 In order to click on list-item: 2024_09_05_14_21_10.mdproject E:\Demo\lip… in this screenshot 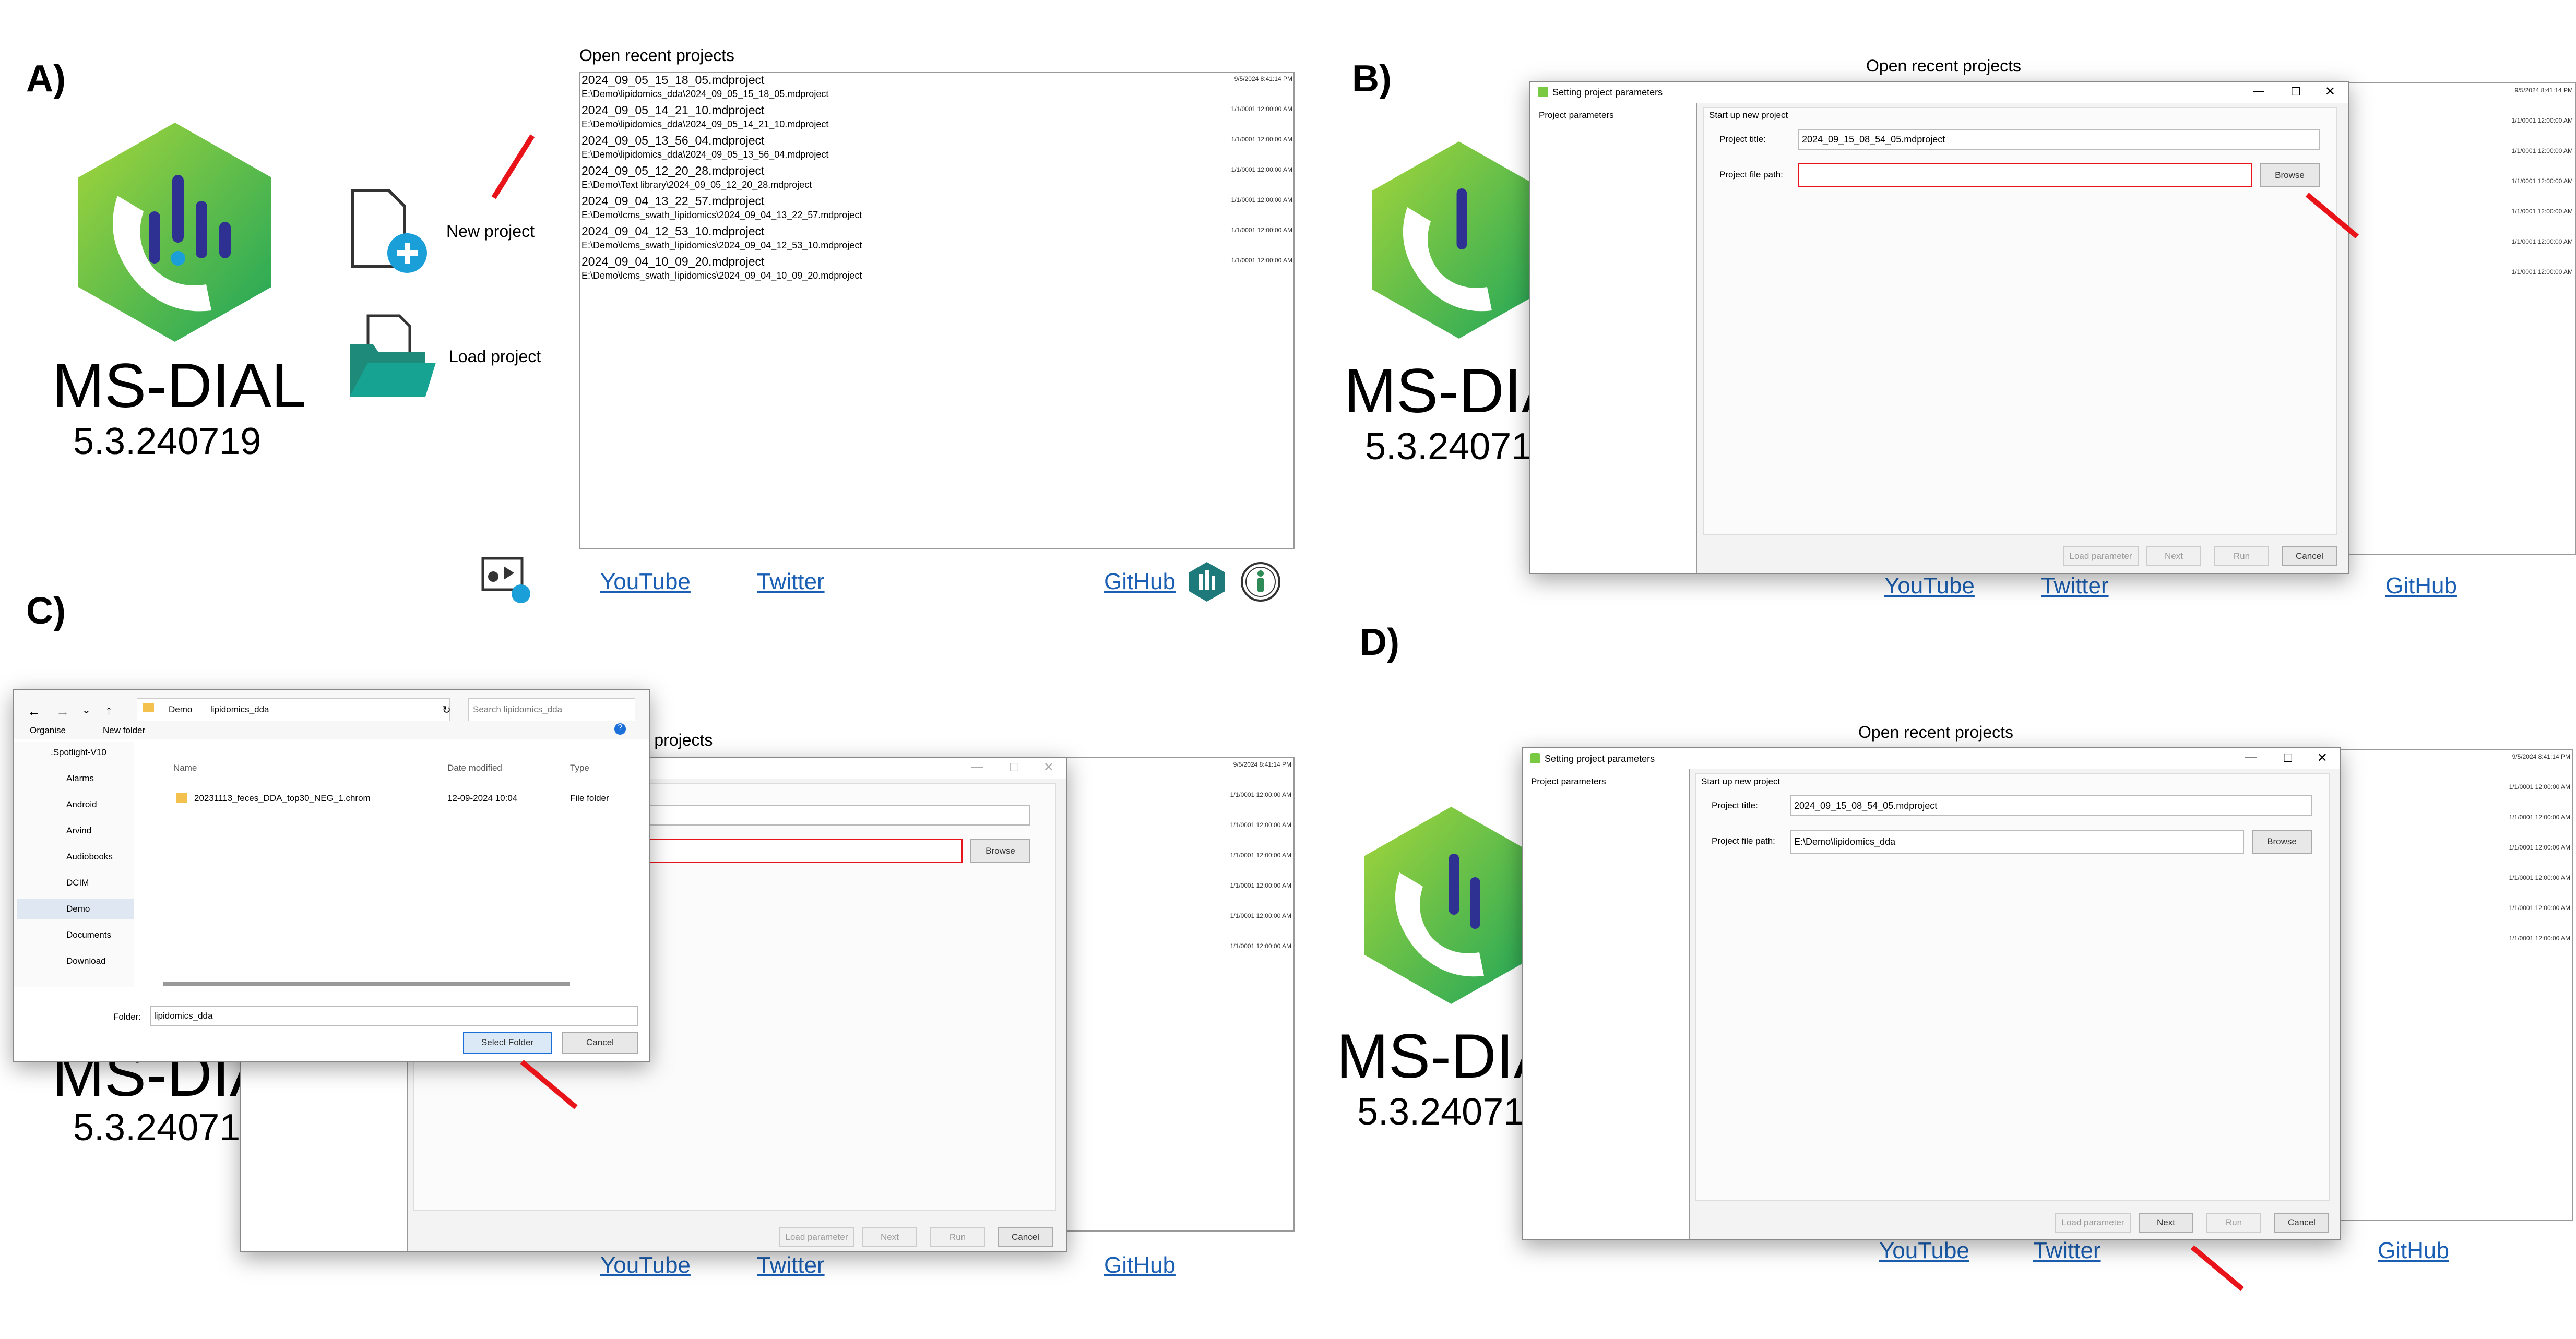, I will do `click(938, 118)`.